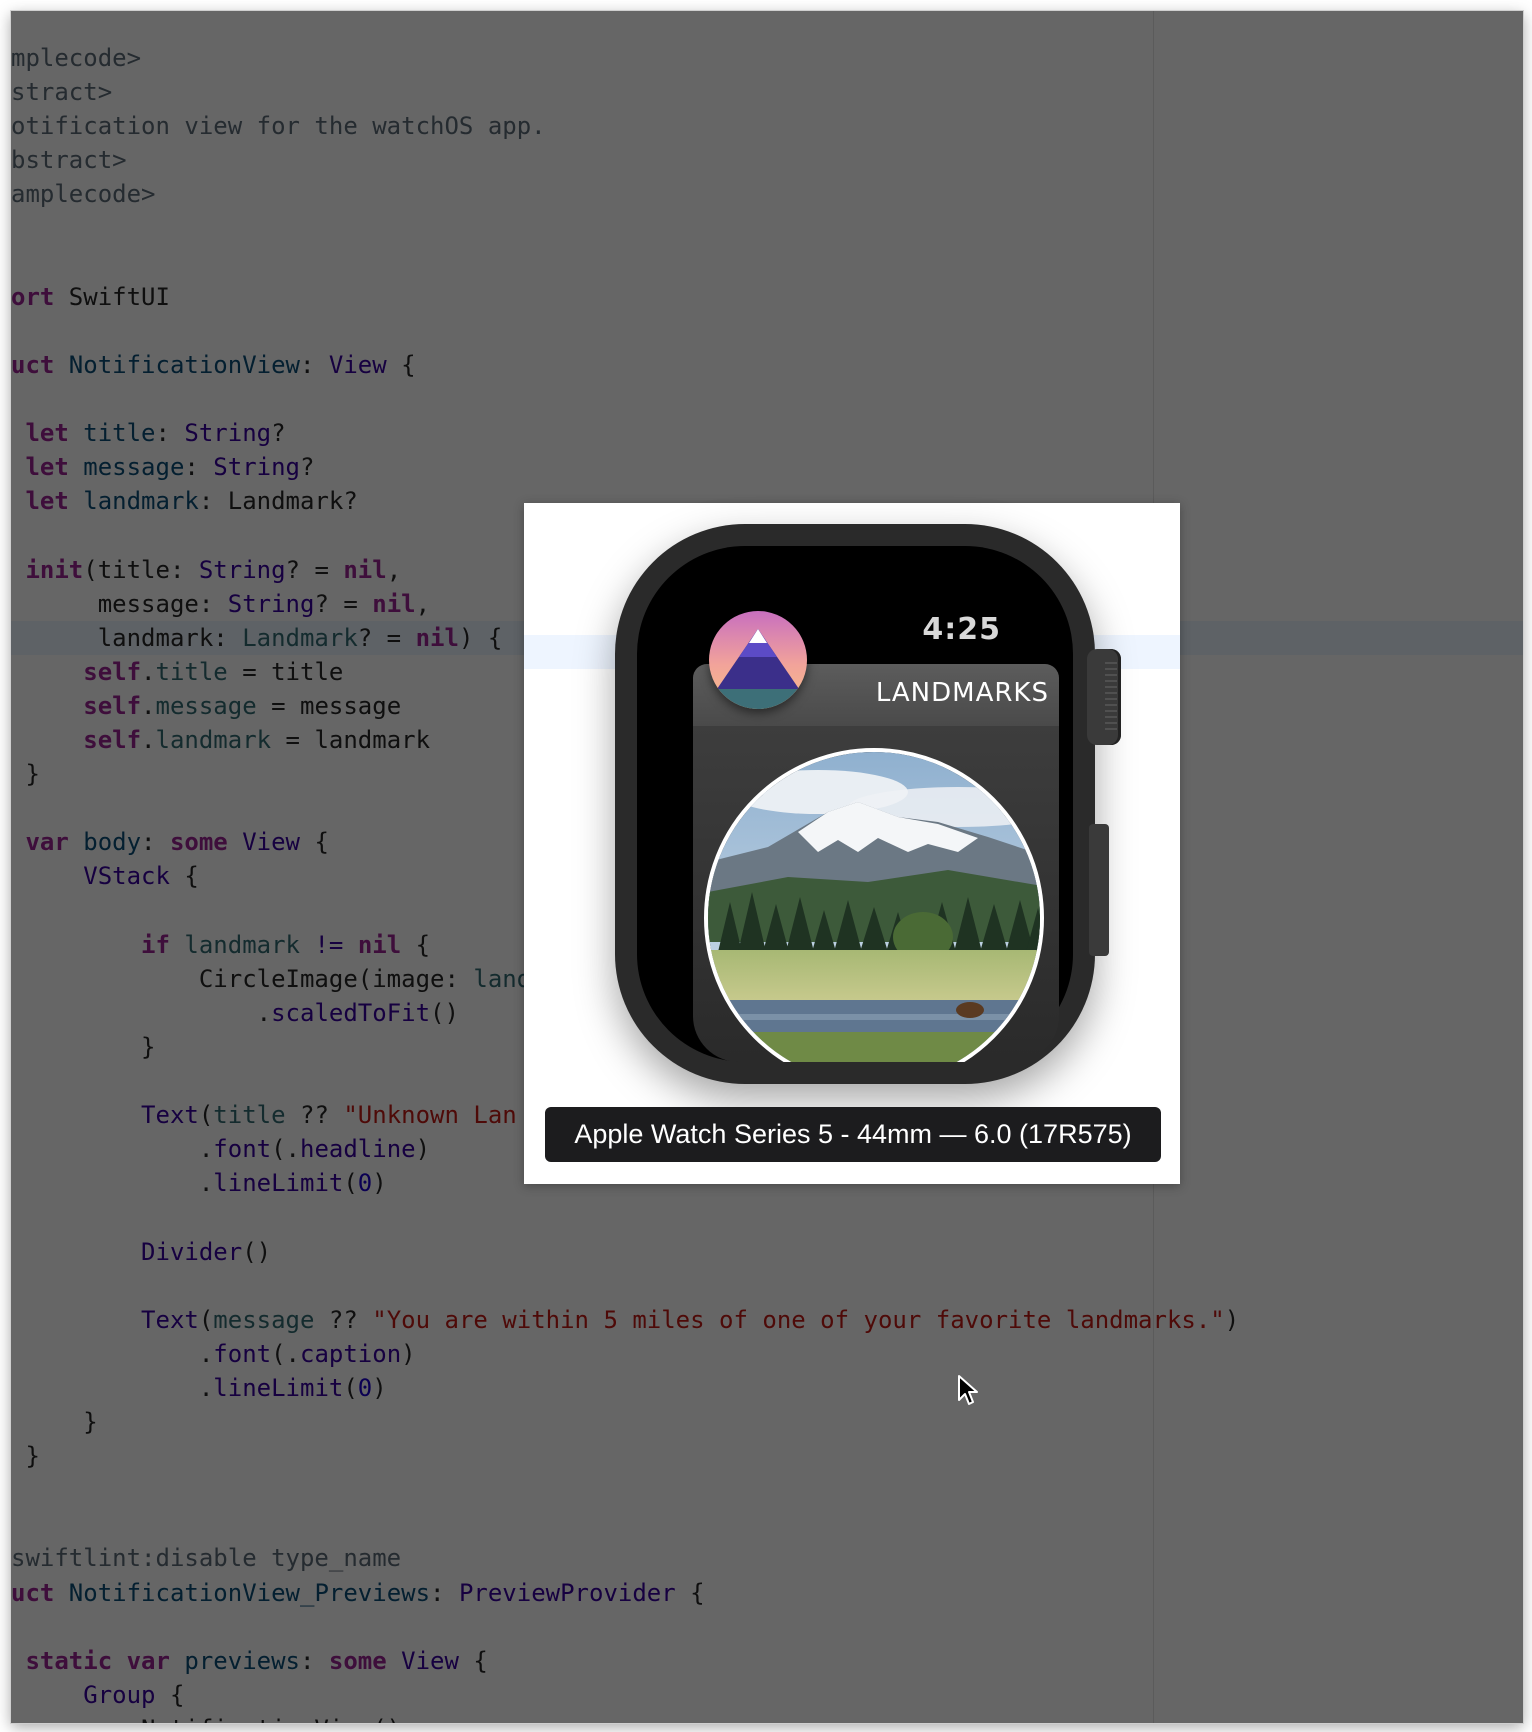 This screenshot has width=1532, height=1732. I want to click on watch-screen: 4:25 LANDMARKS, so click(855, 804).